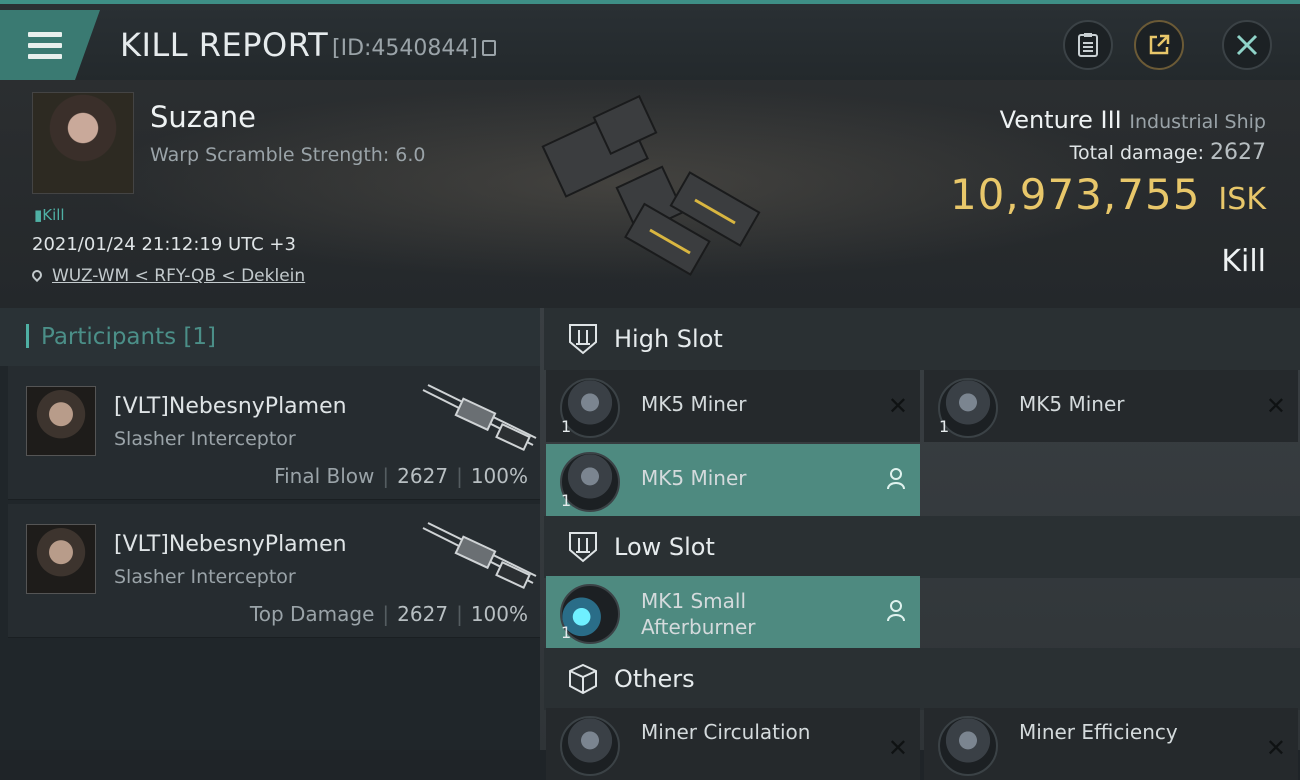 The width and height of the screenshot is (1300, 780). What do you see at coordinates (49, 215) in the screenshot?
I see `kill-tag: ▮Kill` at bounding box center [49, 215].